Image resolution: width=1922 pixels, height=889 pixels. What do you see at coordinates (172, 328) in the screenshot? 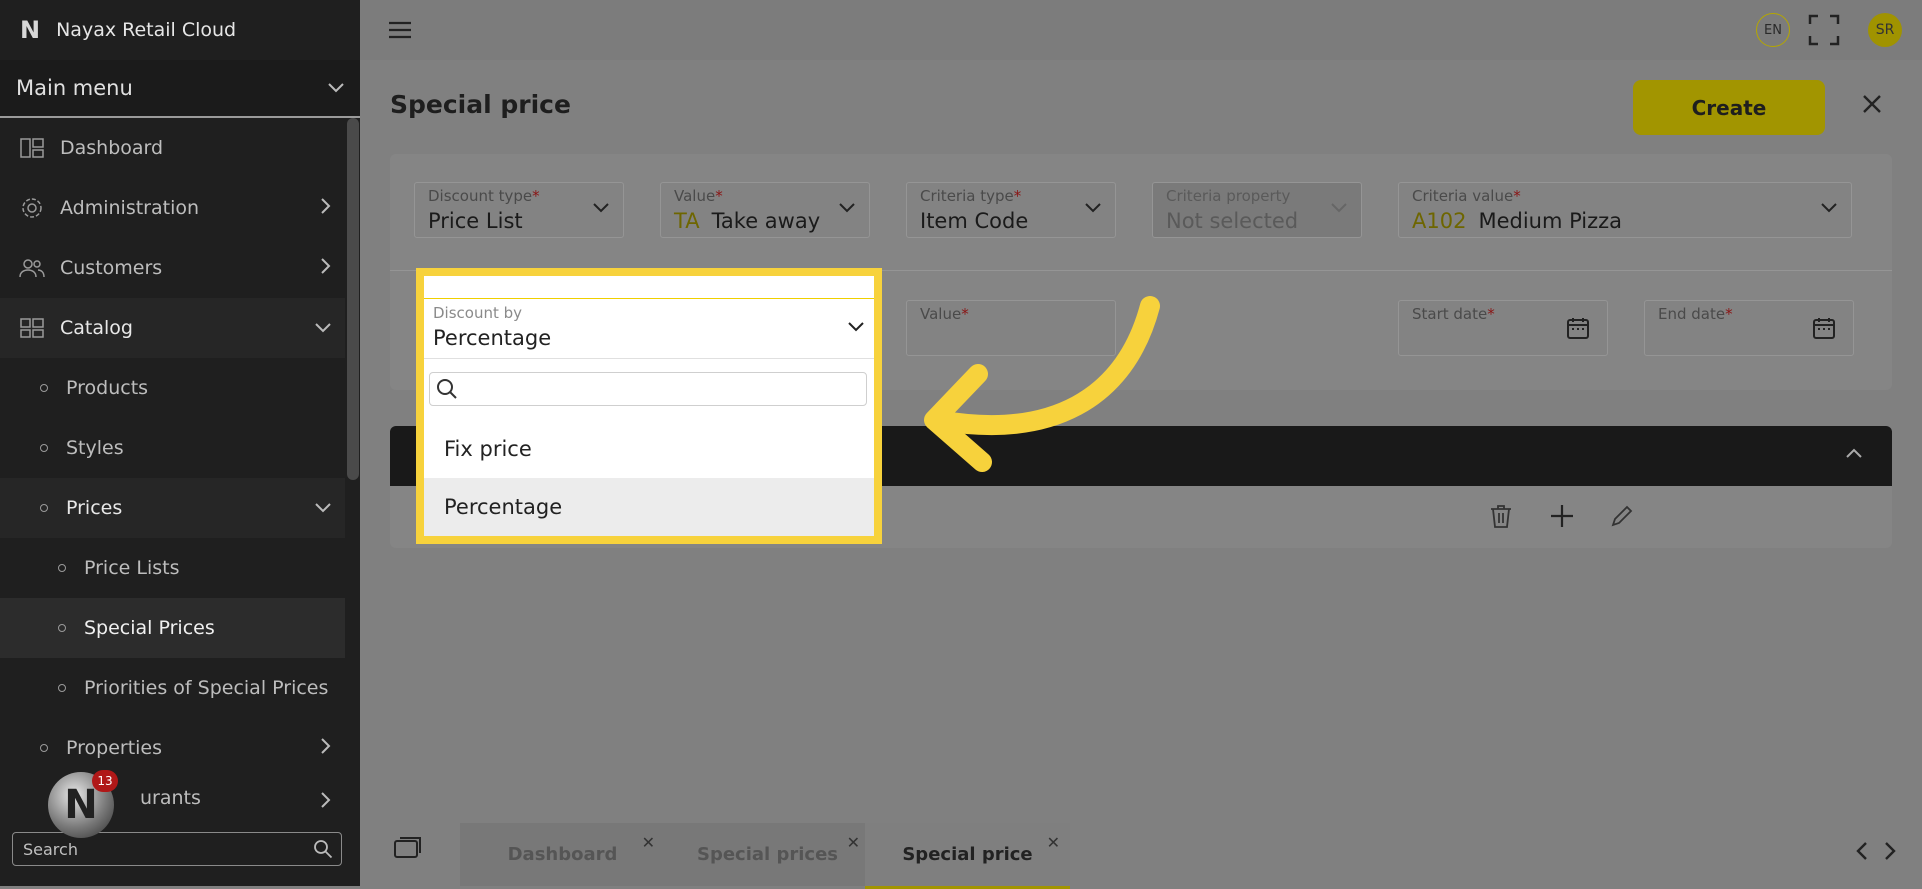
I see `sidebar-item-catalog: Catalog` at bounding box center [172, 328].